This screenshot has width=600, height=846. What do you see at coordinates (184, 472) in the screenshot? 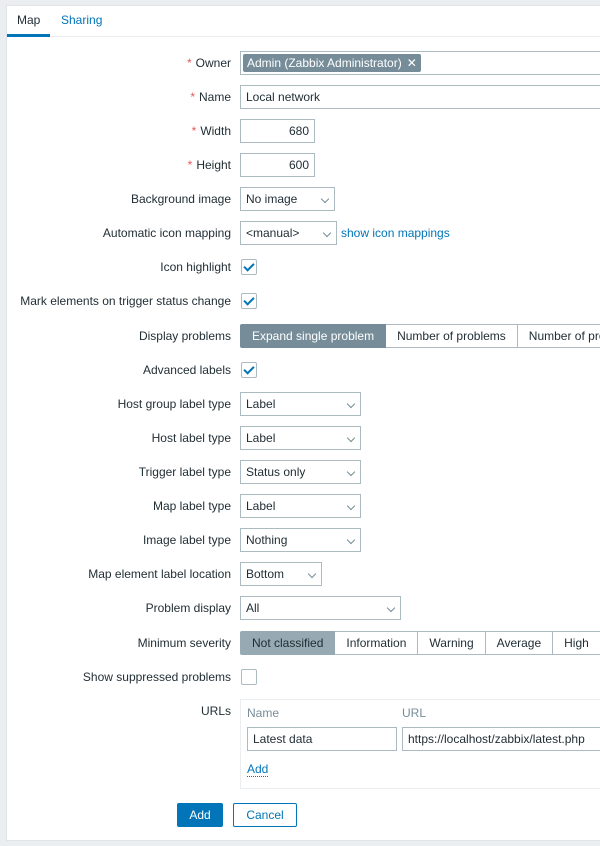
I see `trigger-label-type-label: Trigger label type` at bounding box center [184, 472].